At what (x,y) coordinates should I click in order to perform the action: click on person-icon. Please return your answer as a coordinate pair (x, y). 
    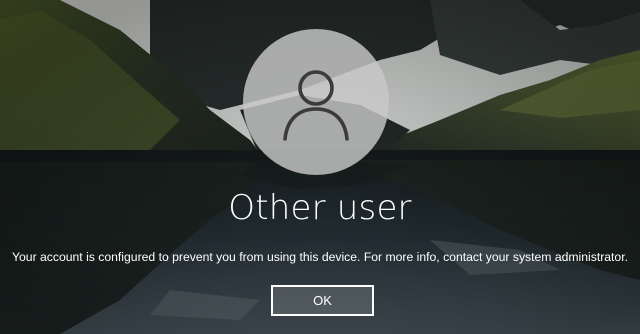
    Looking at the image, I should click on (316, 105).